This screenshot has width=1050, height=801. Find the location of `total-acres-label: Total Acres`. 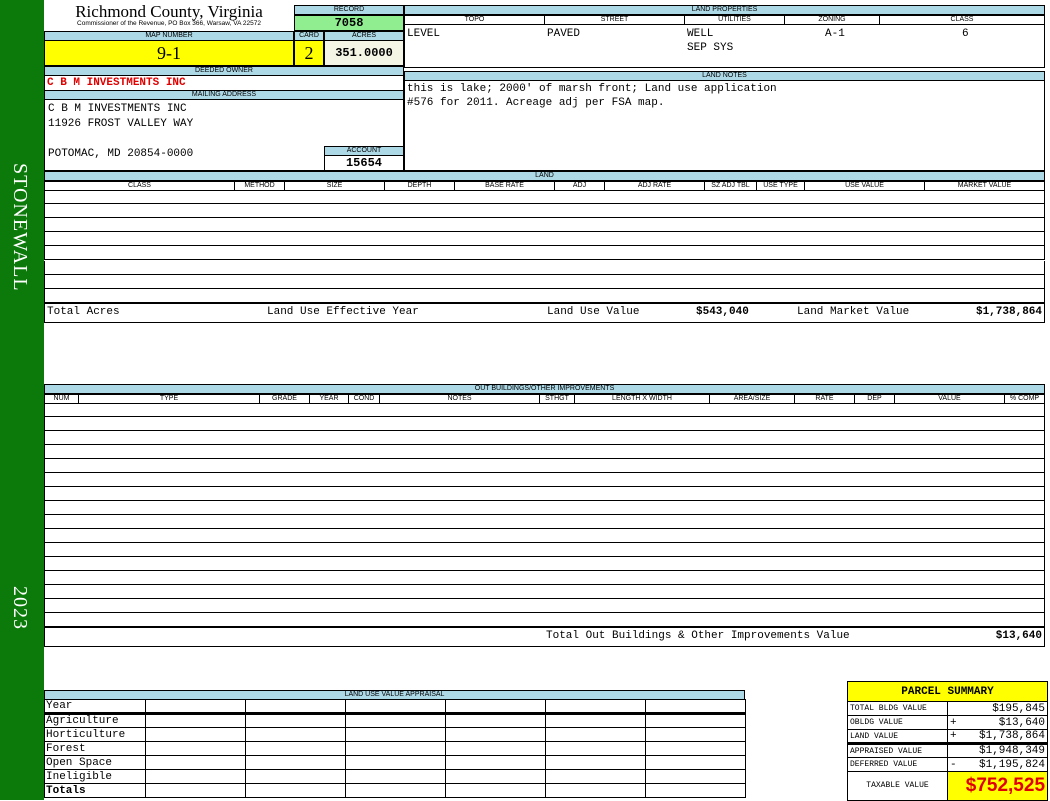

total-acres-label: Total Acres is located at coordinates (83, 312).